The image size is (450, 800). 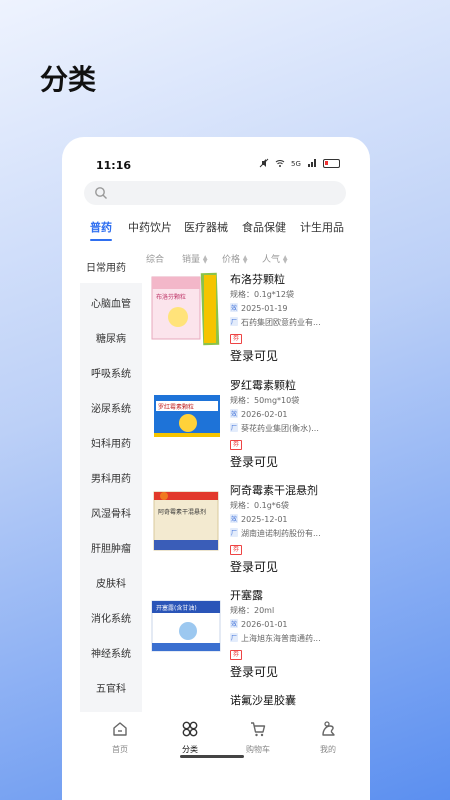 I want to click on nav-category-label: 分类, so click(x=190, y=749).